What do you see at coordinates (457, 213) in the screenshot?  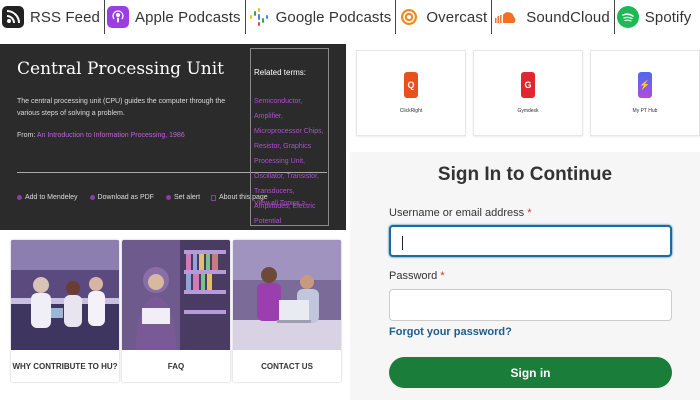 I see `username-label-text: Username or email address` at bounding box center [457, 213].